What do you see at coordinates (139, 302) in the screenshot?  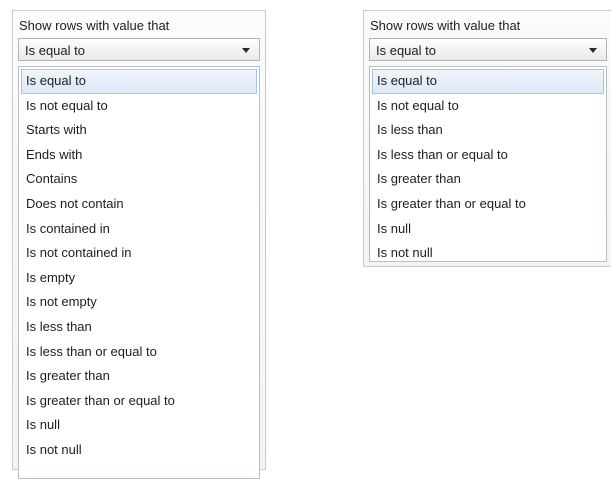 I see `list-item: Is not empty` at bounding box center [139, 302].